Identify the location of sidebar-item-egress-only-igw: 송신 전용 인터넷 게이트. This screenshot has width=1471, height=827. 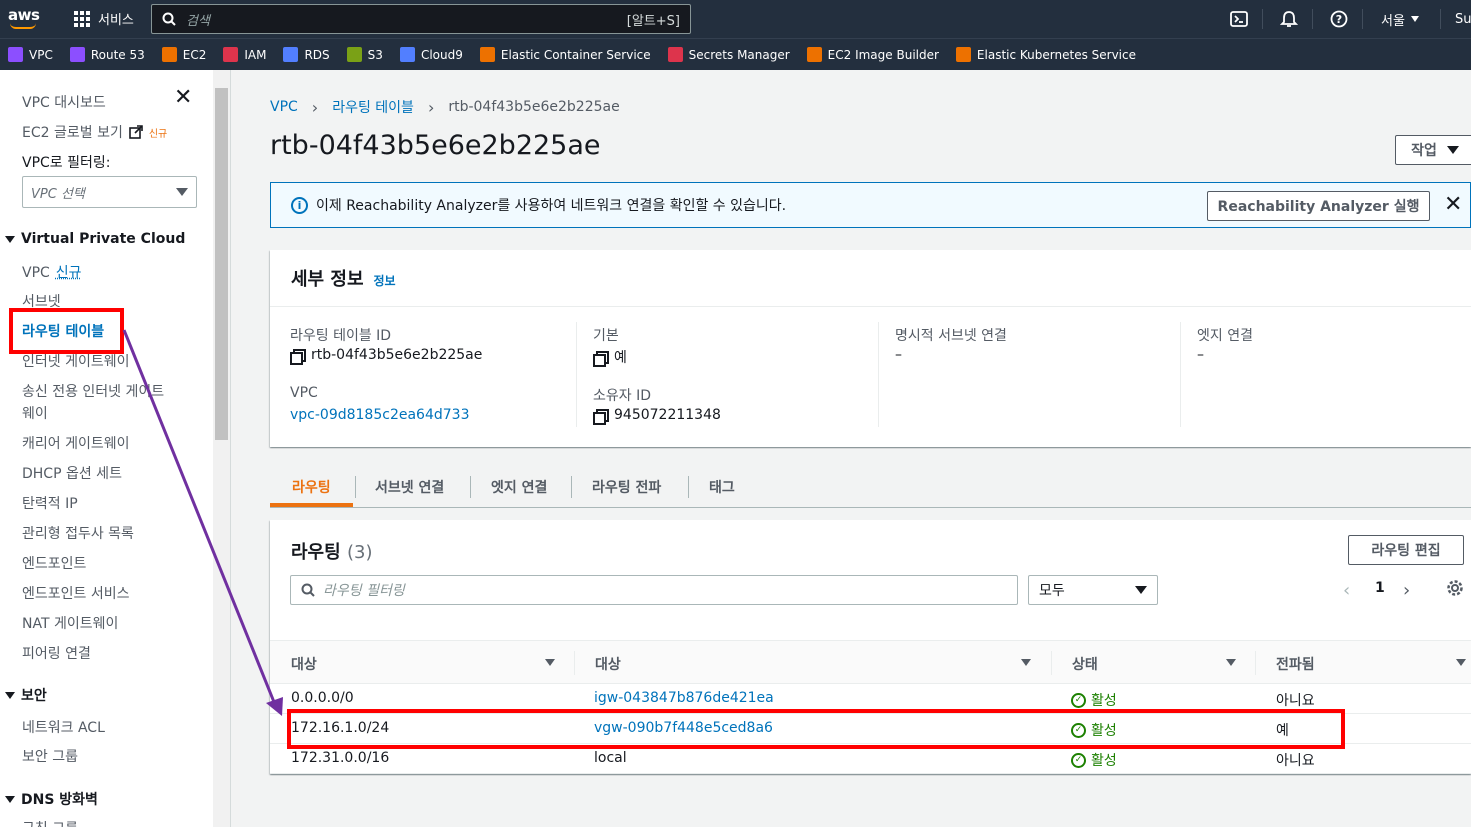
(93, 391).